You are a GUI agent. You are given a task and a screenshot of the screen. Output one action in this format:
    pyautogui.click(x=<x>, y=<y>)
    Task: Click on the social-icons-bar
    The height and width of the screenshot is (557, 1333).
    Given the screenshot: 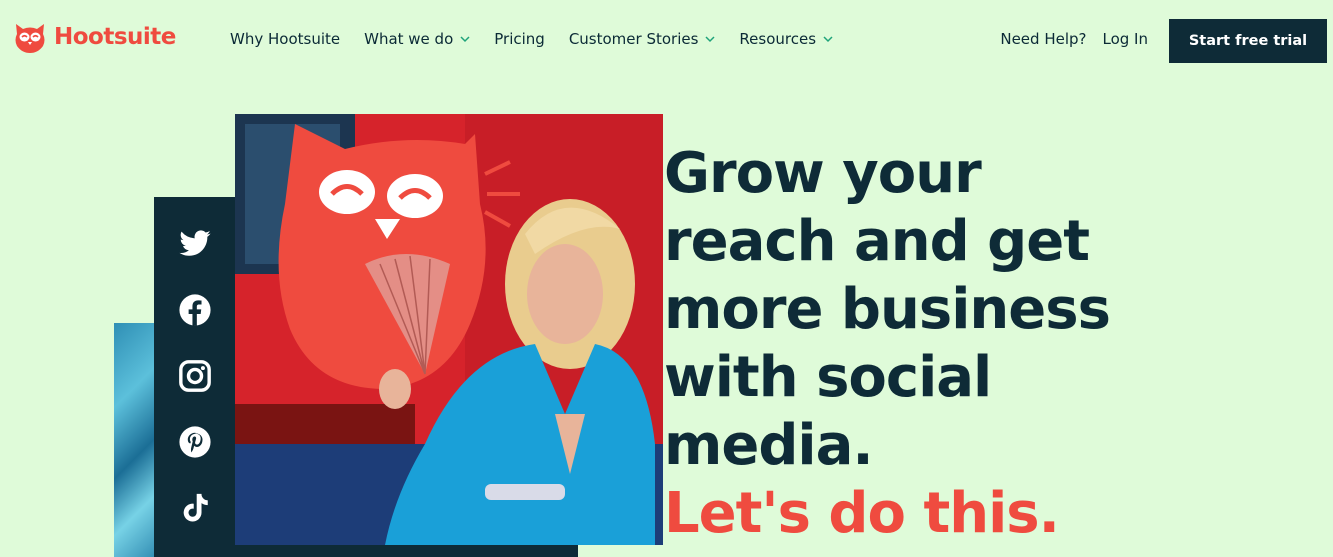 What is the action you would take?
    pyautogui.click(x=195, y=377)
    